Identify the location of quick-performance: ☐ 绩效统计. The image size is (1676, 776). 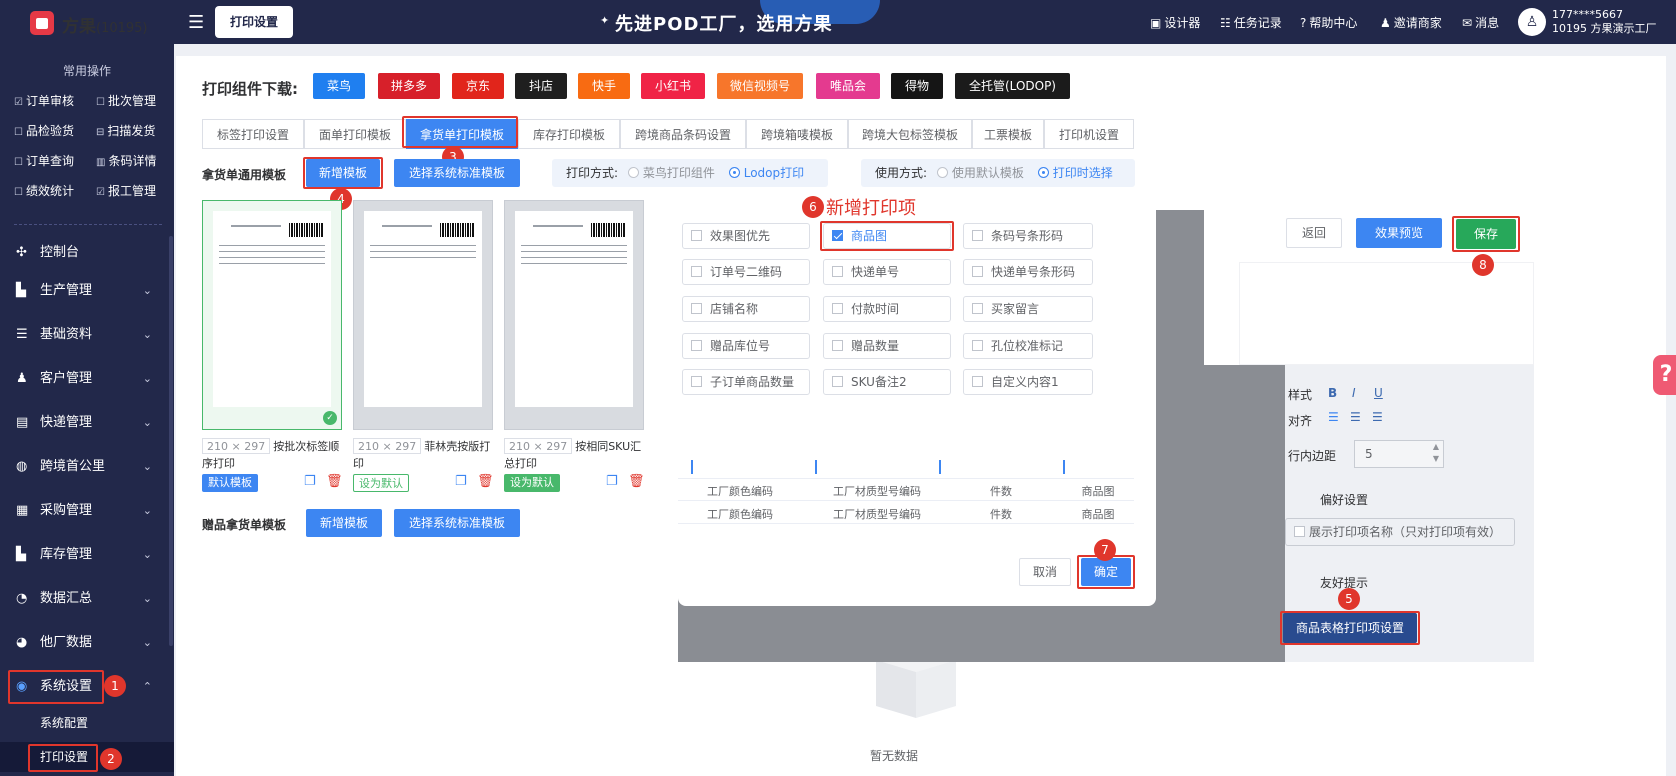
(44, 190).